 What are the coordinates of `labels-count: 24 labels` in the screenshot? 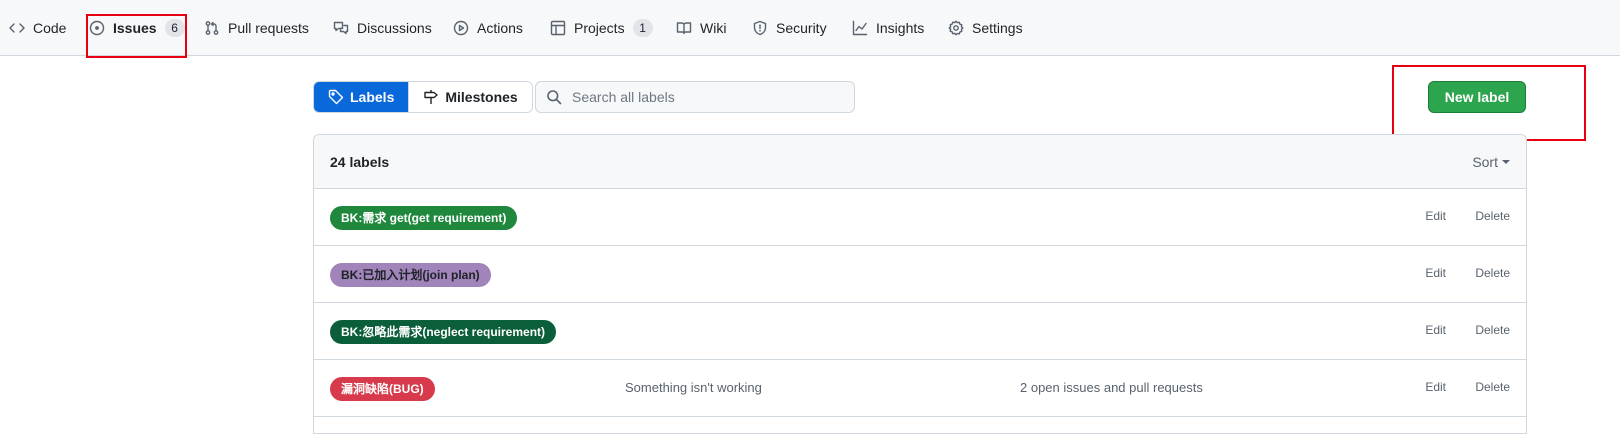 It's located at (360, 161).